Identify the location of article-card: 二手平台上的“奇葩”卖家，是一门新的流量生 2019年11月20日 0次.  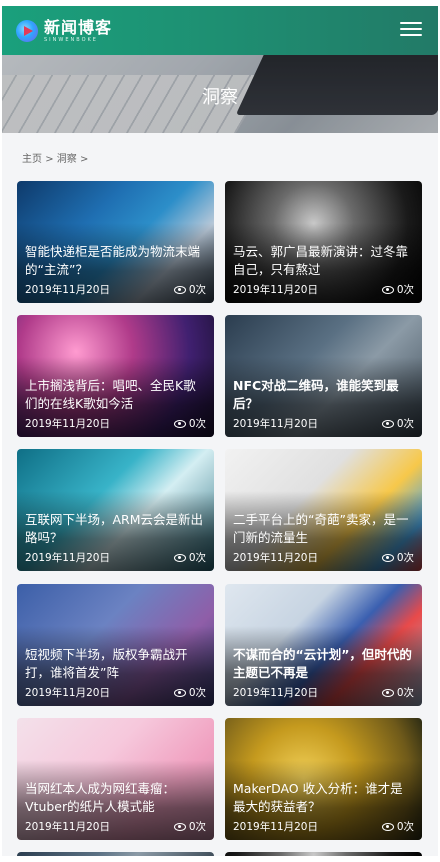
(323, 510).